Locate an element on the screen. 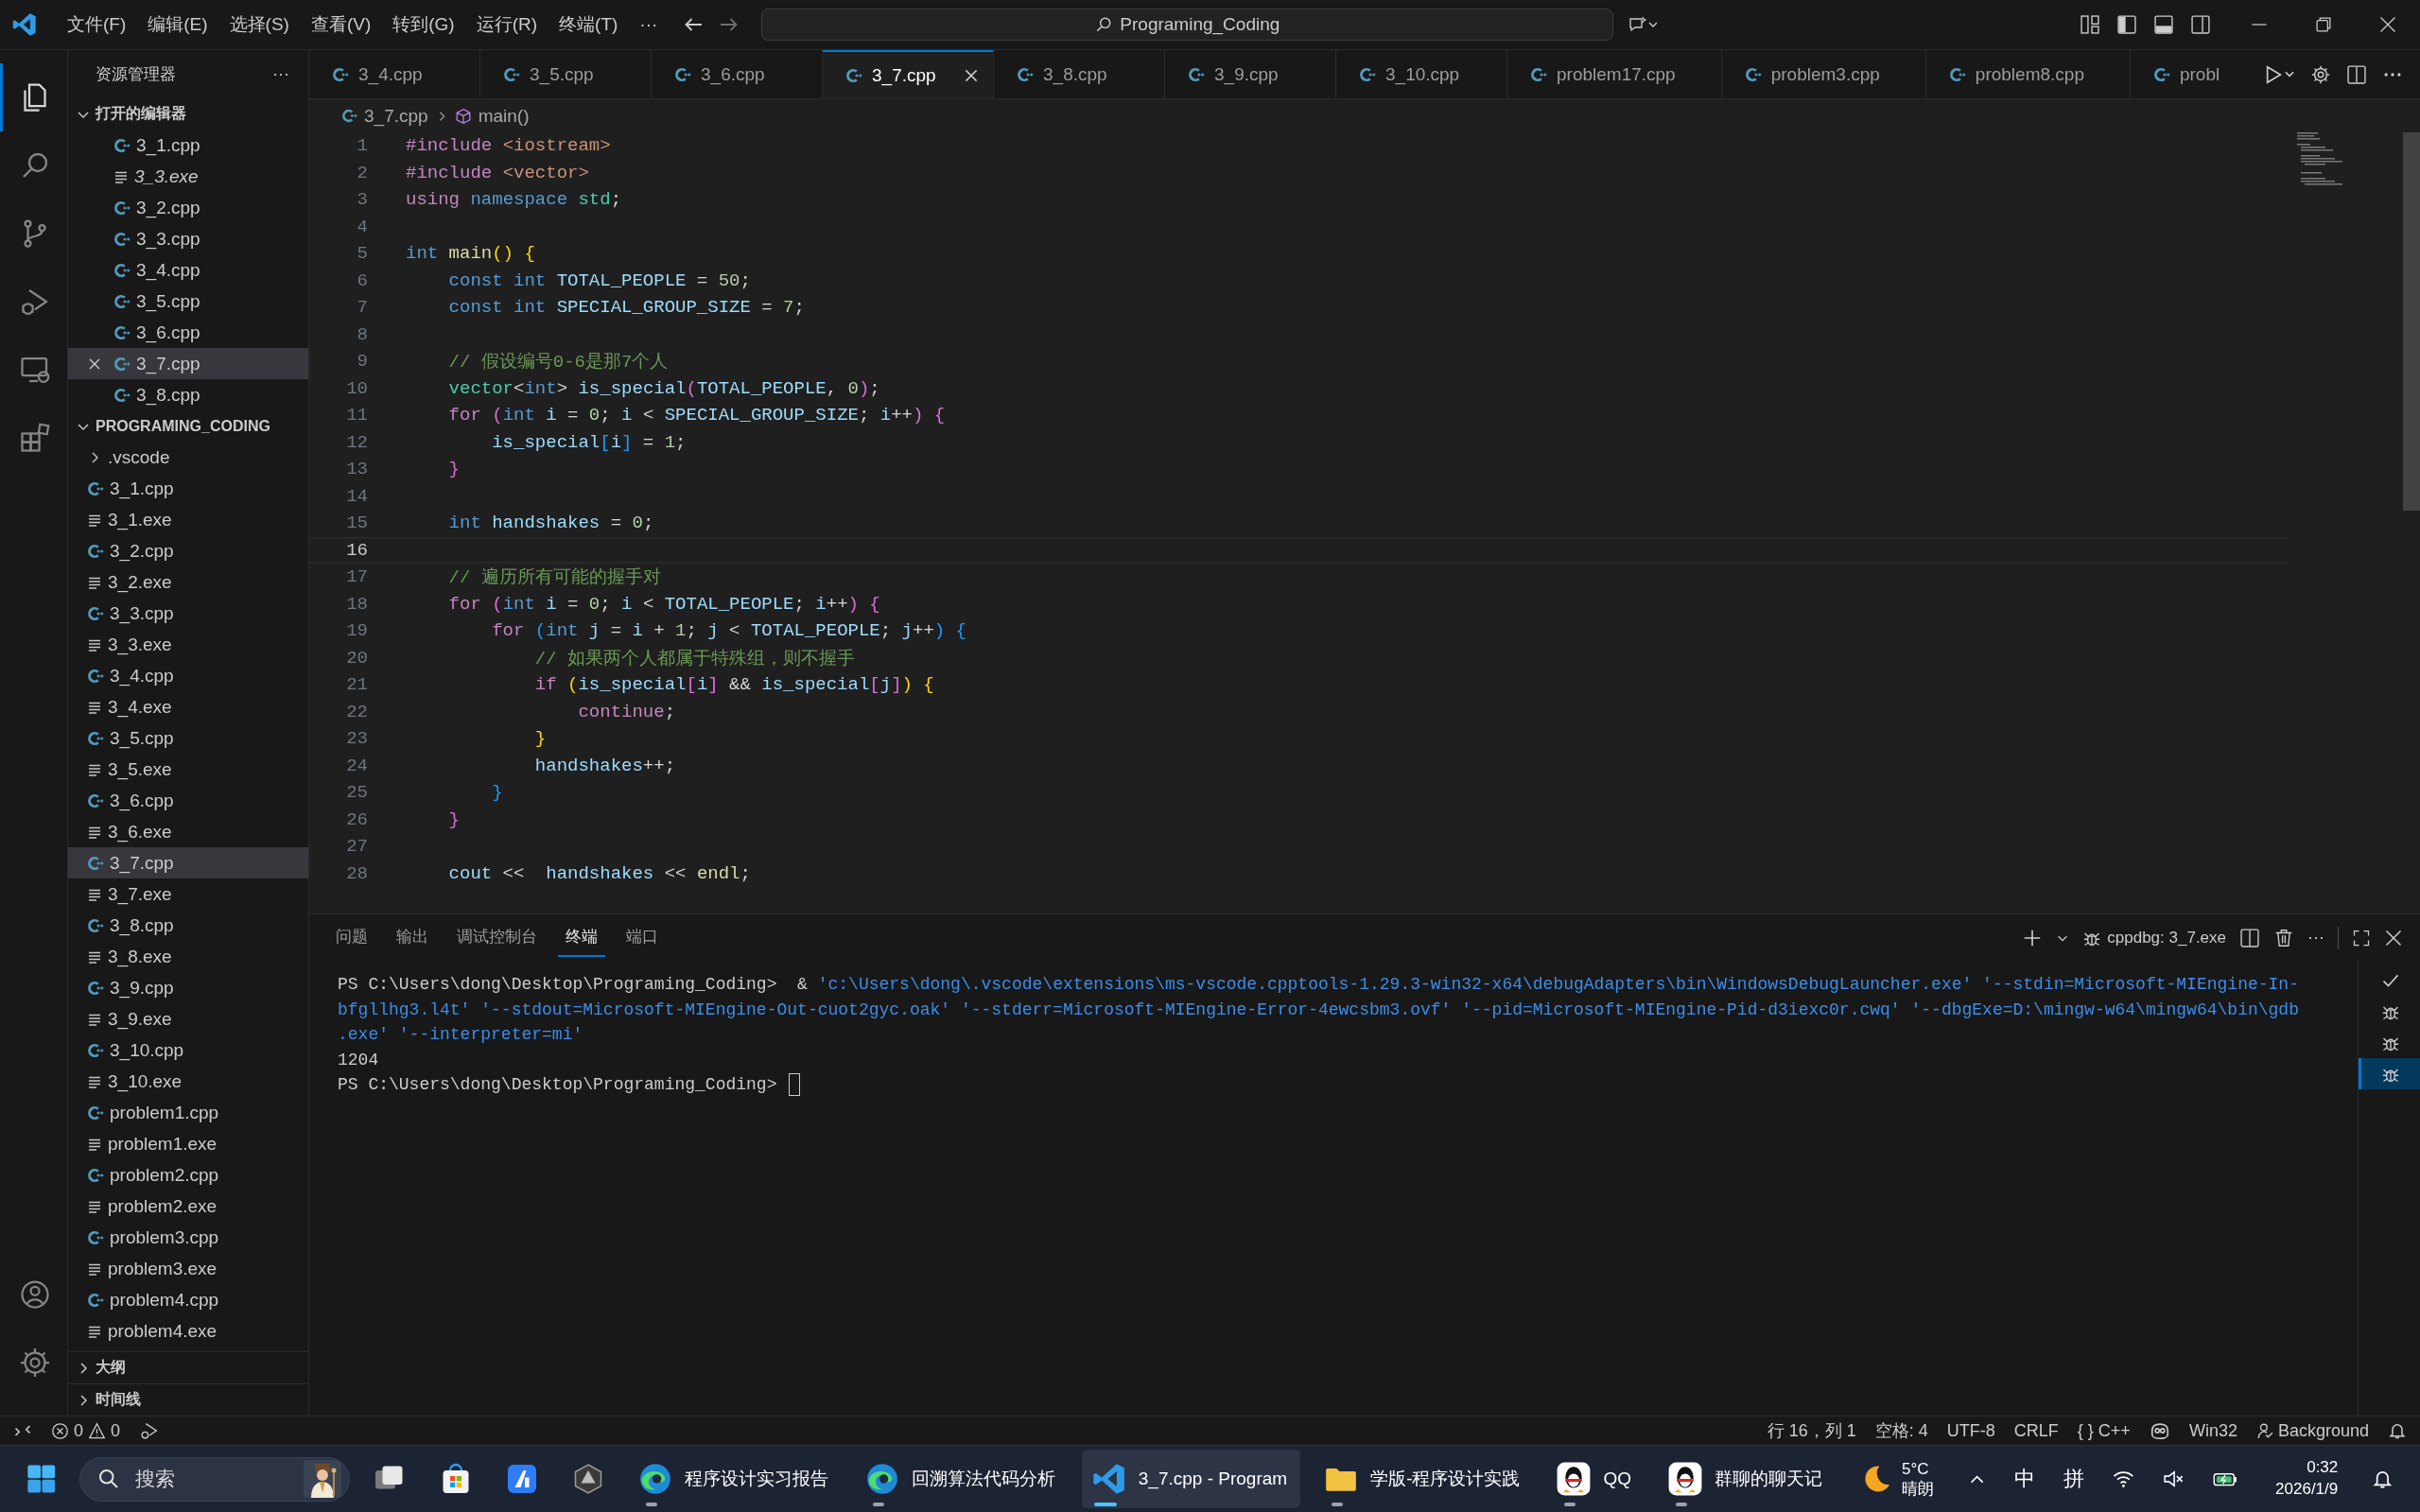 The height and width of the screenshot is (1512, 2420). bell-icon is located at coordinates (2398, 1430).